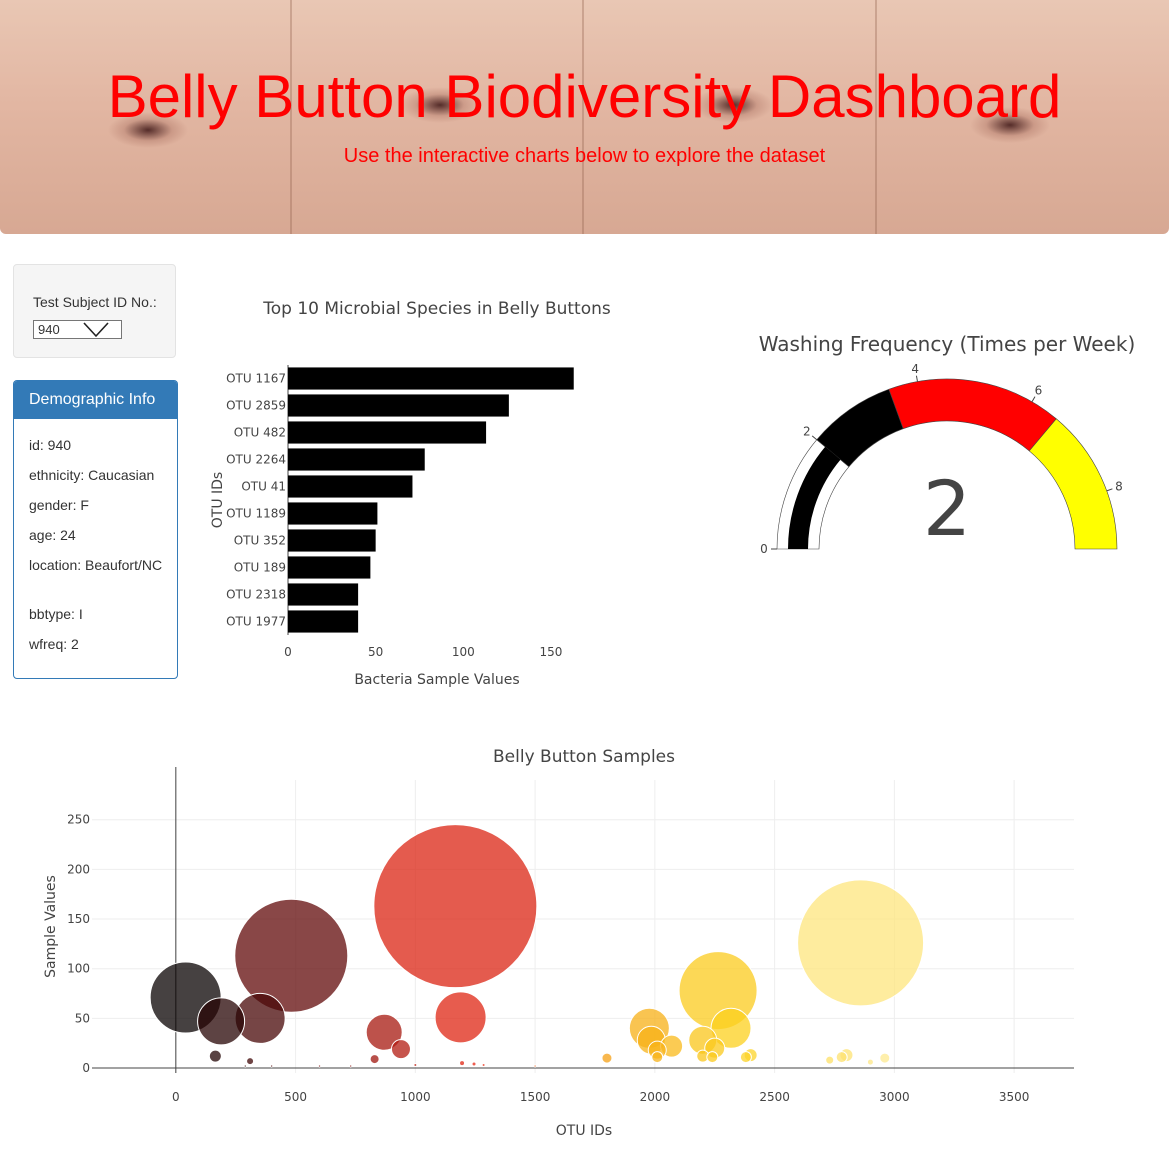 This screenshot has height=1164, width=1173. Describe the element at coordinates (894, 1097) in the screenshot. I see `bubble-x-tick-label: 3000` at that location.